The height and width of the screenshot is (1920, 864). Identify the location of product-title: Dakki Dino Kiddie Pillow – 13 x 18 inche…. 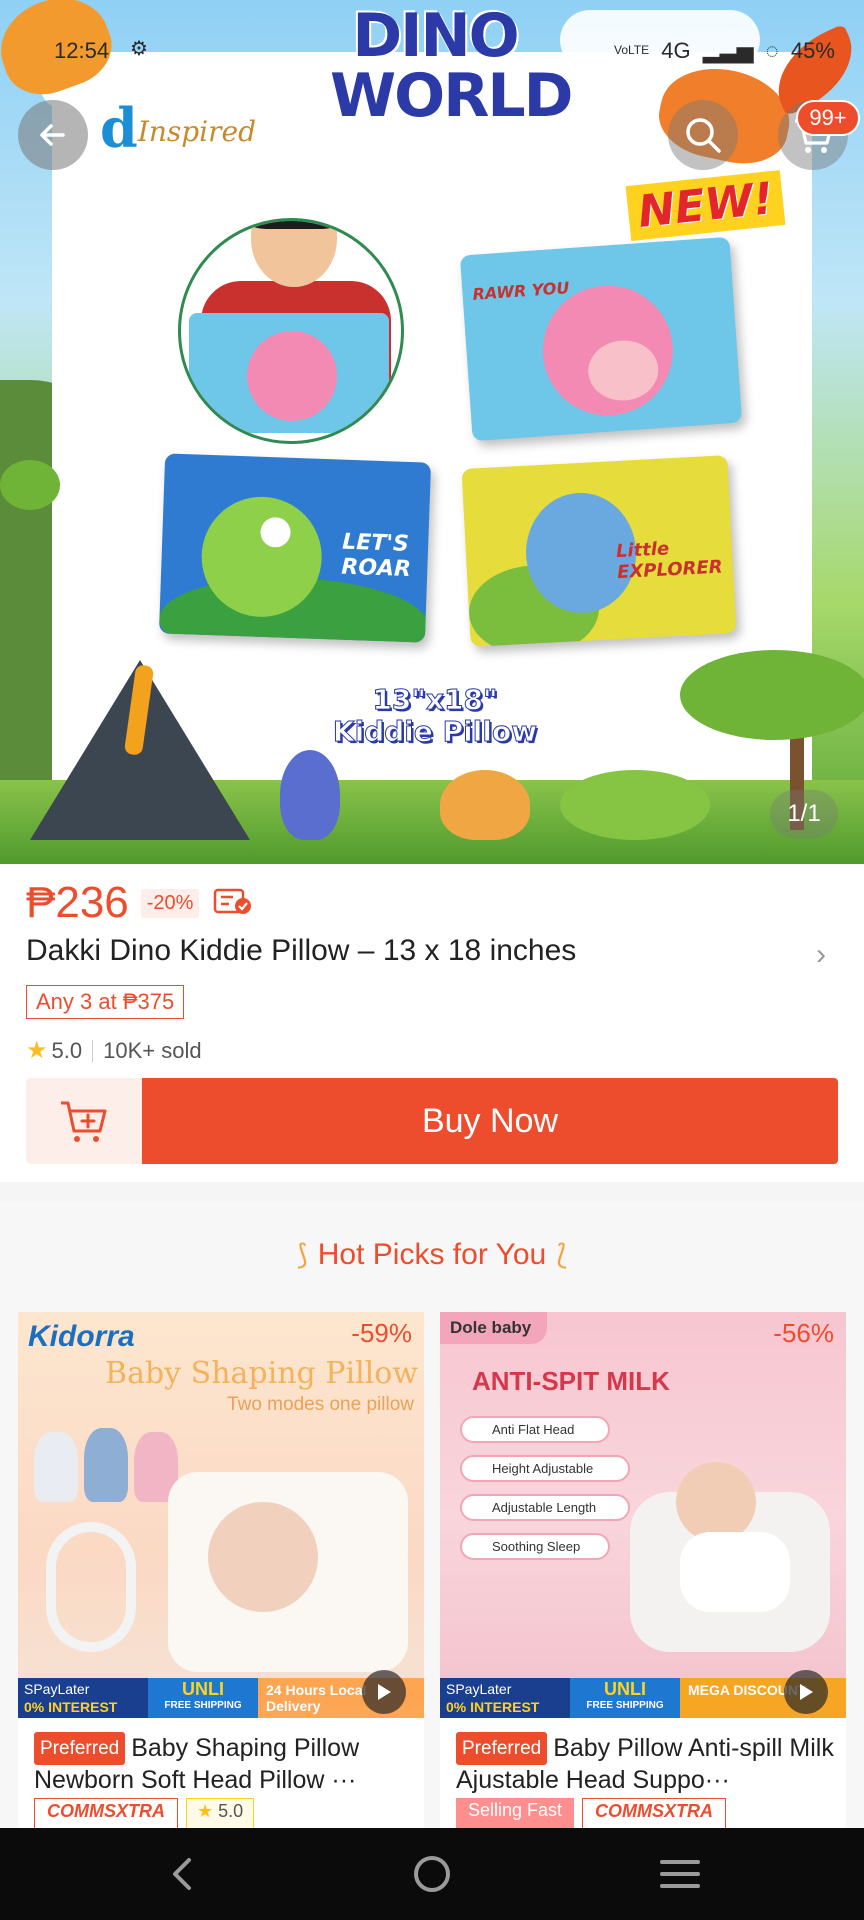
(301, 951).